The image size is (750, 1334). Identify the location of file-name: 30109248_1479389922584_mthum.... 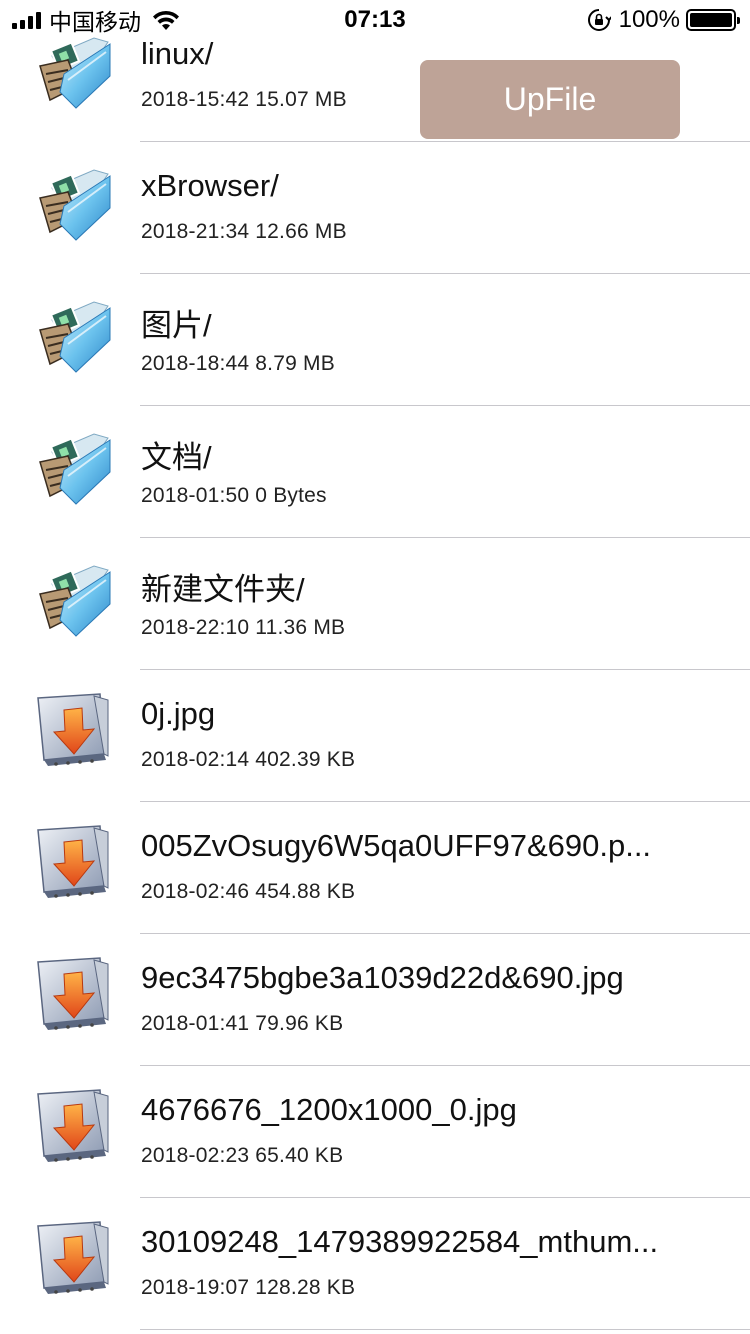
(400, 1241).